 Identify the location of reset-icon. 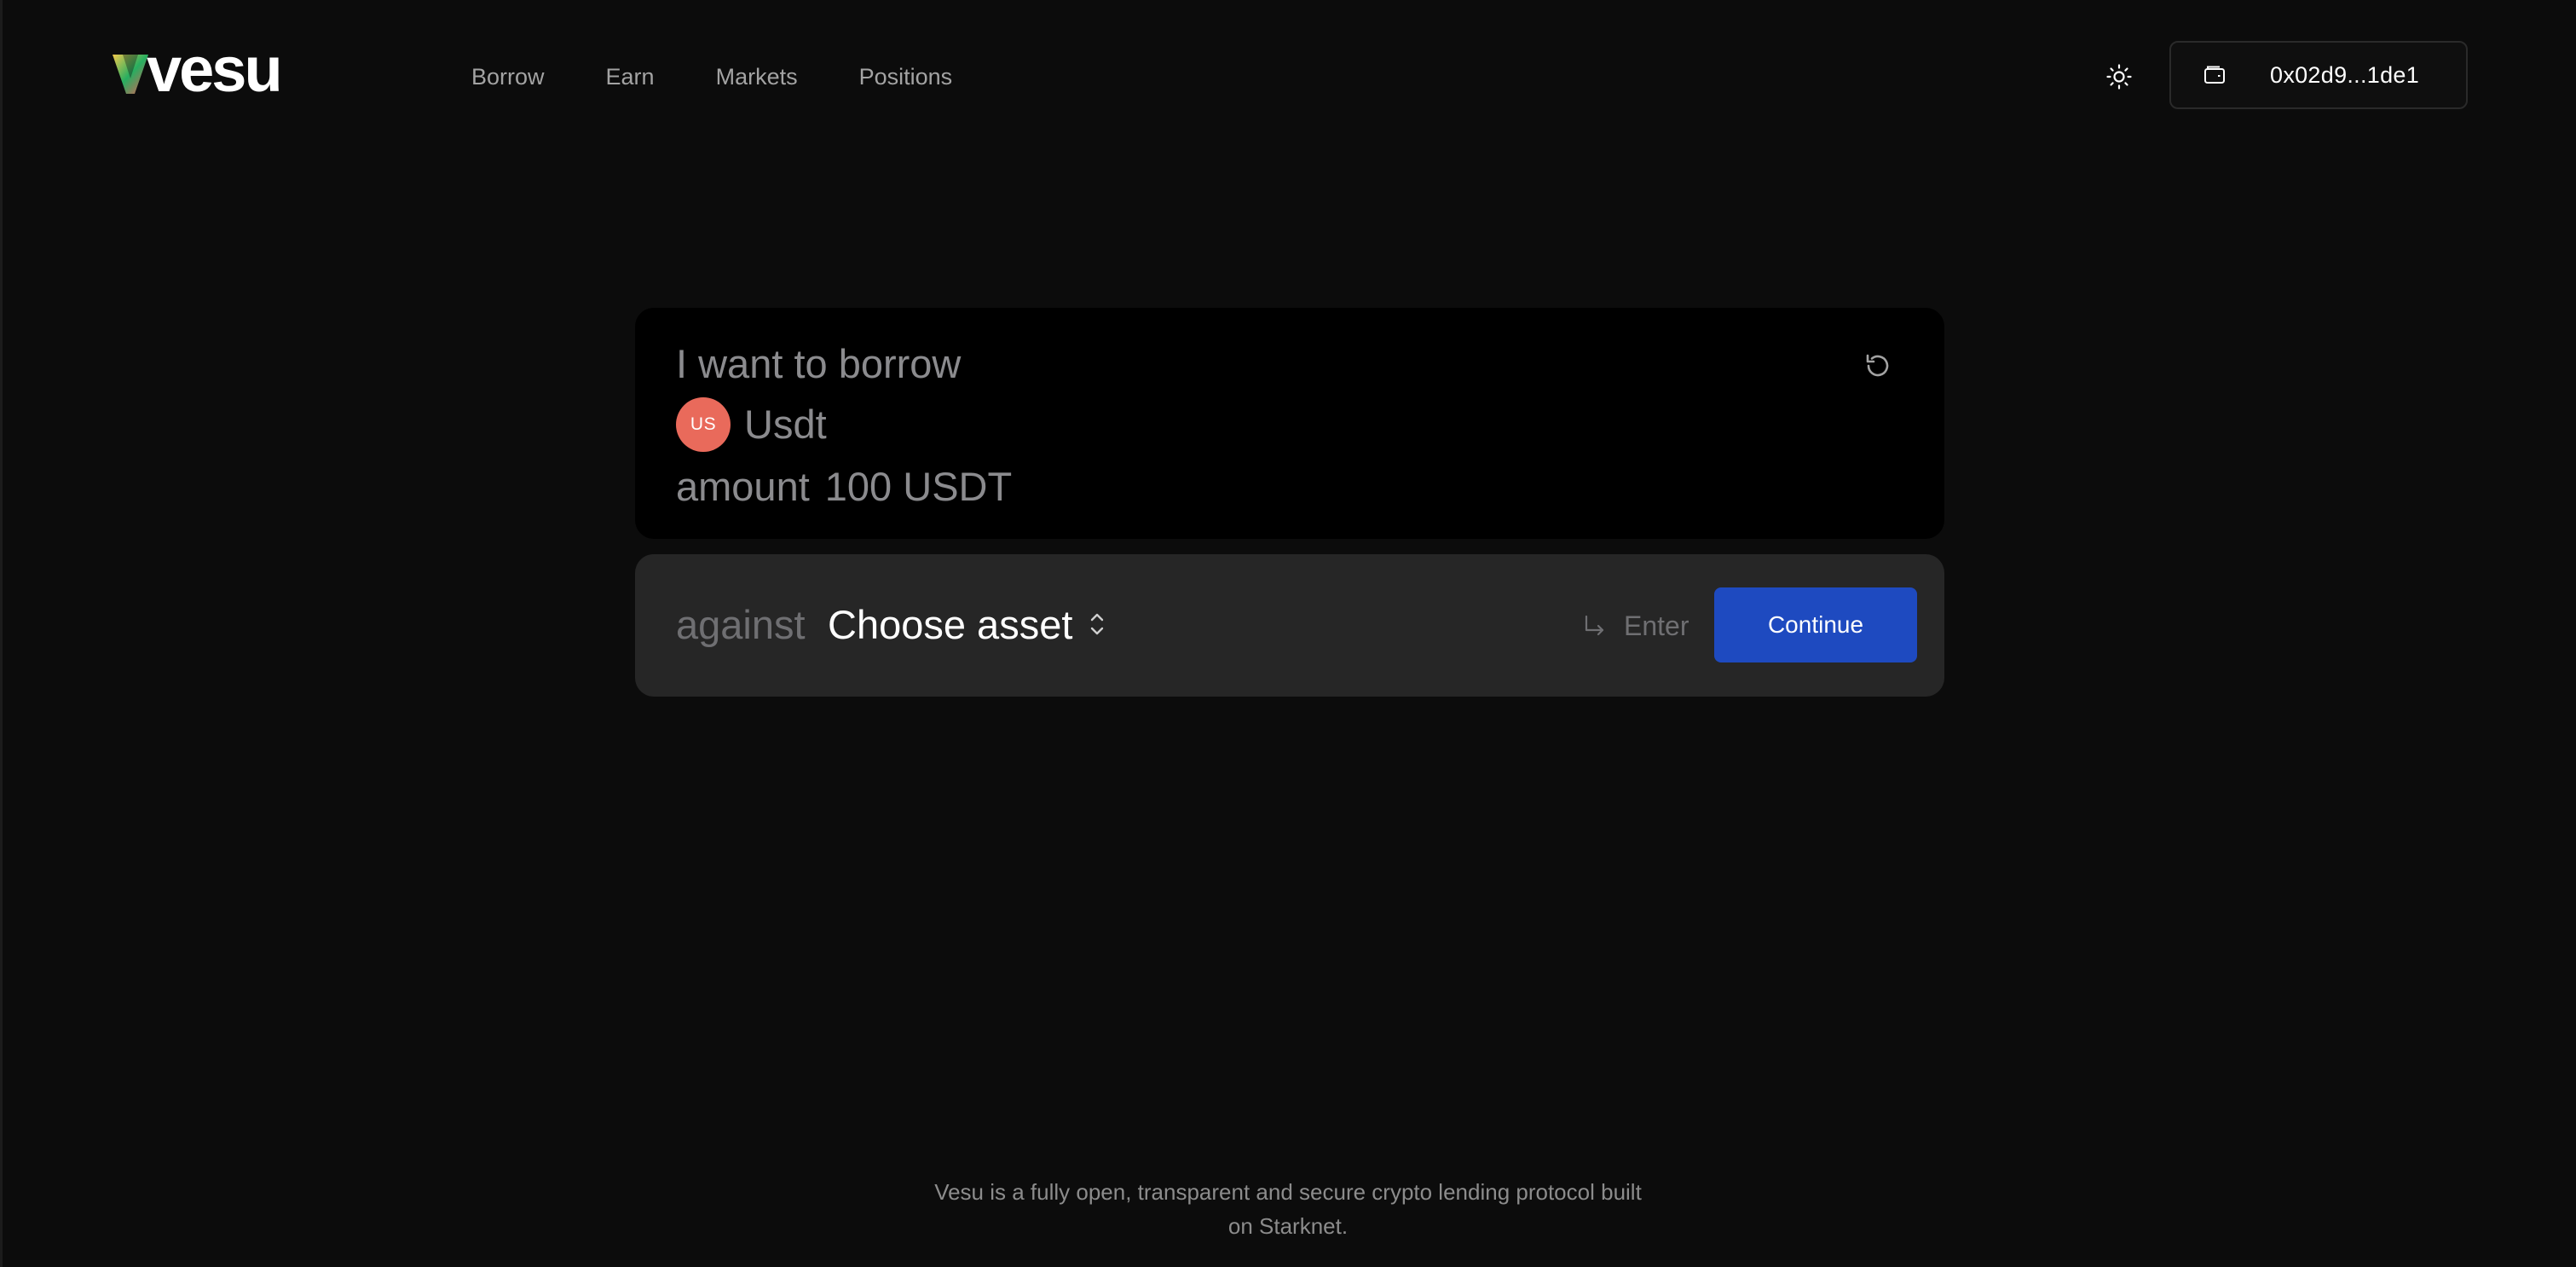
(1878, 366).